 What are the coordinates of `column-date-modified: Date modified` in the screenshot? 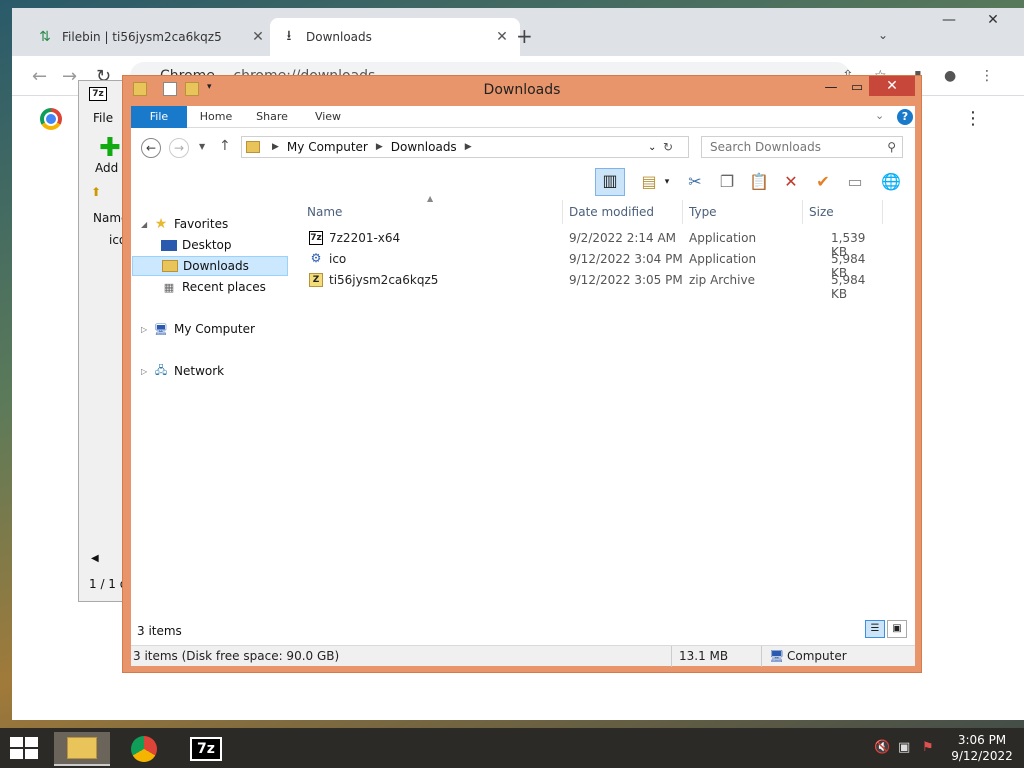 It's located at (623, 212).